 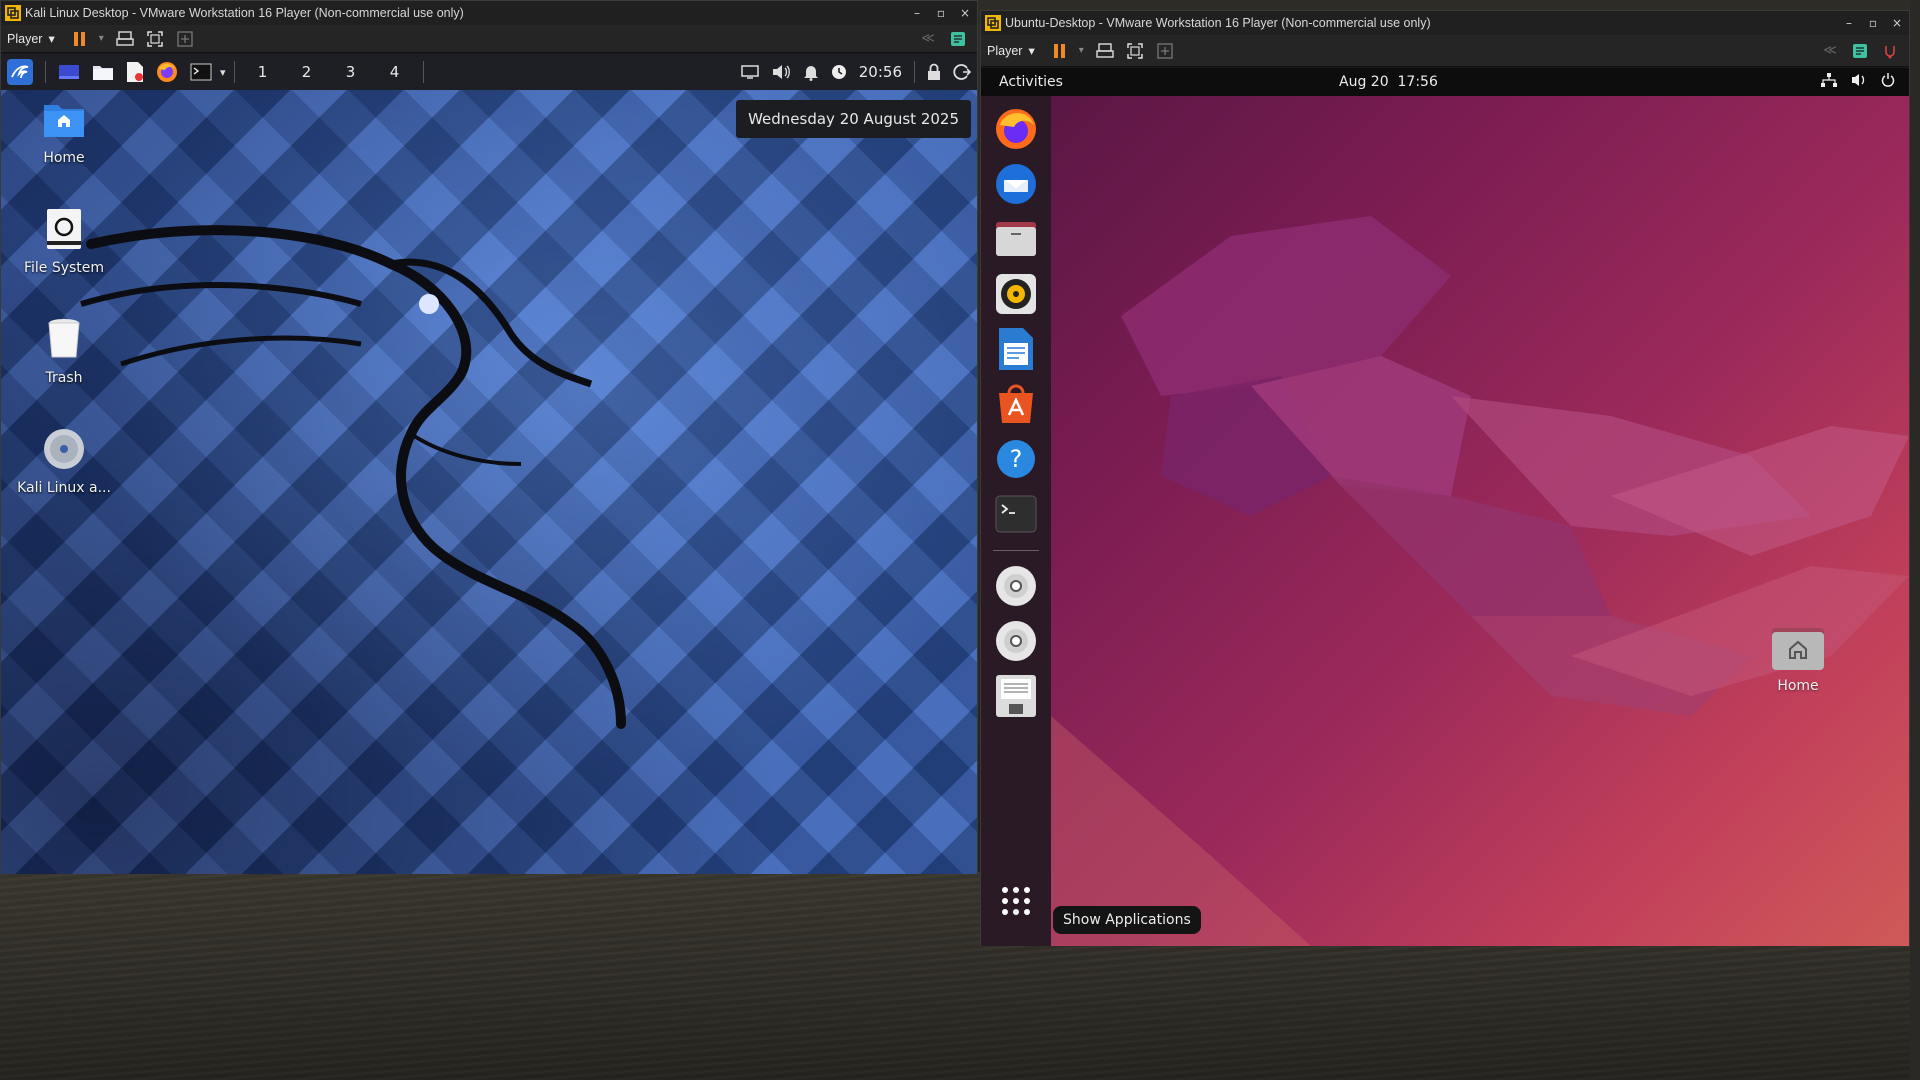 I want to click on date-tooltip: Wednesday 20 August 2025, so click(x=853, y=119).